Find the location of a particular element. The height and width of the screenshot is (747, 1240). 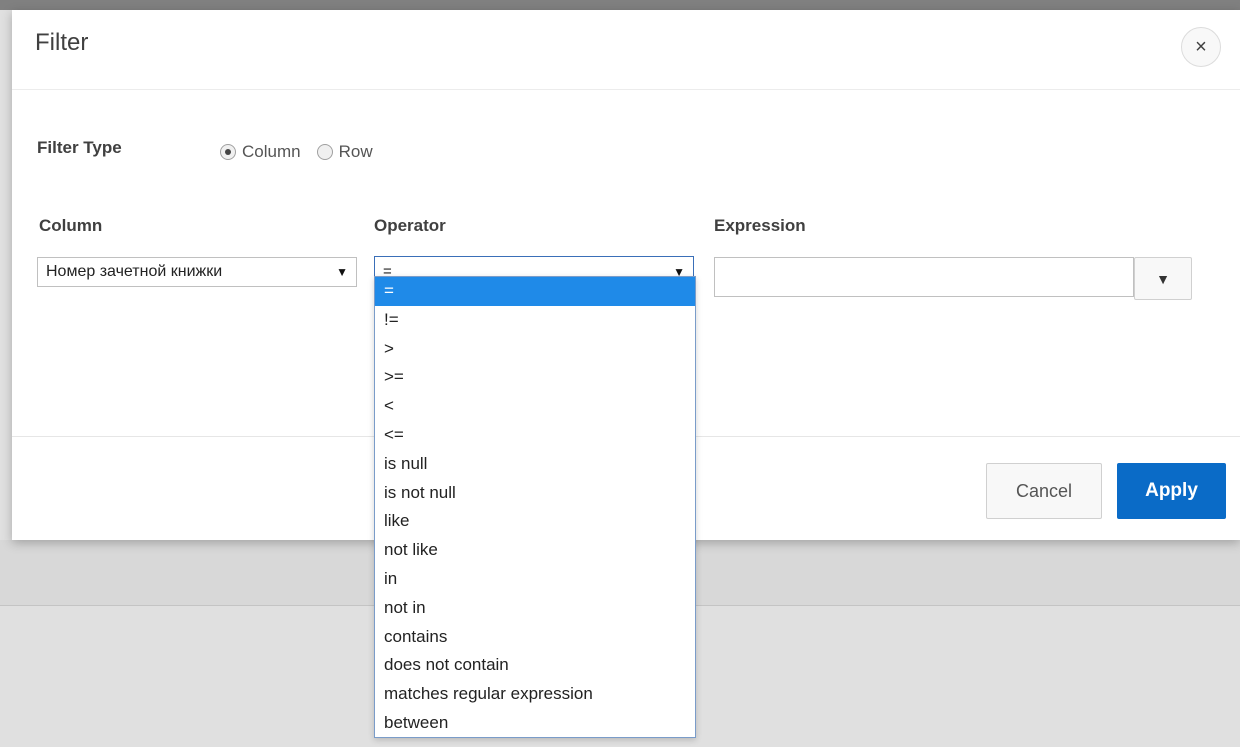

radio-row: Row is located at coordinates (344, 152).